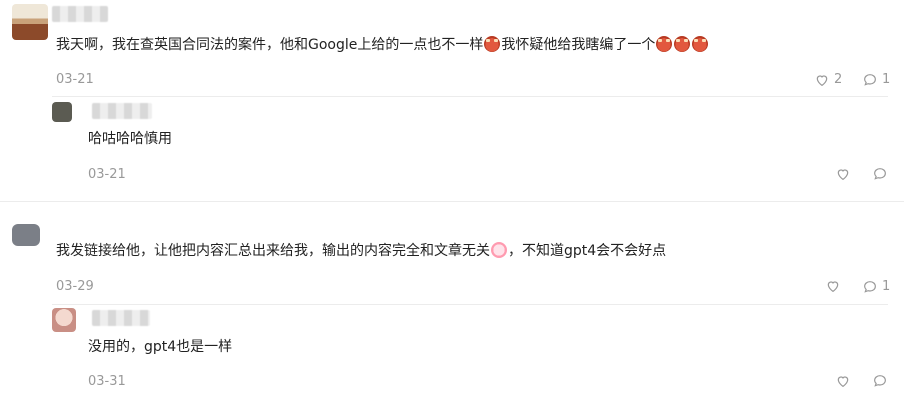 The width and height of the screenshot is (904, 406). Describe the element at coordinates (273, 251) in the screenshot. I see `comment-text-part-1: 我发链接给他，让他把内容汇总出来给我，输出的内容完全和文章无关` at that location.